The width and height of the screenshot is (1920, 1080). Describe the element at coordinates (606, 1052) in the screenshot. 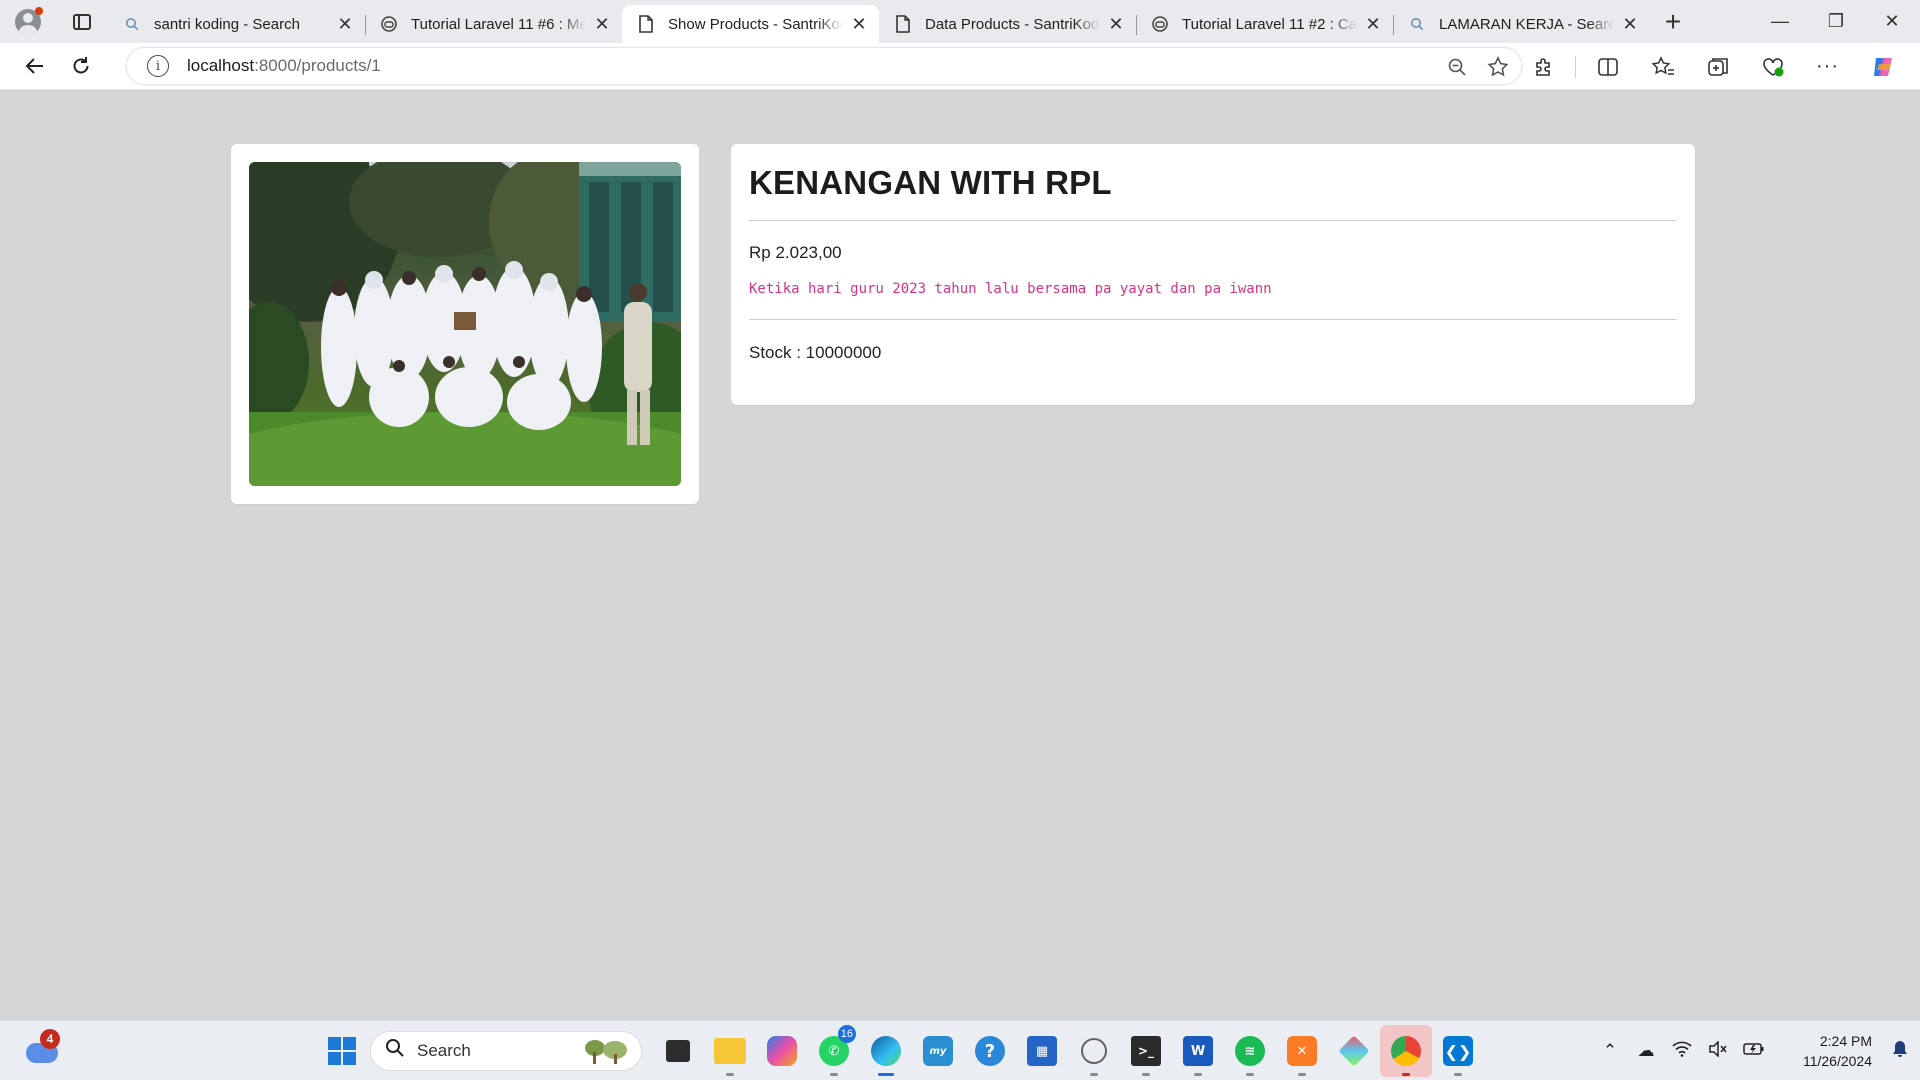

I see `search-highlight-icon` at that location.